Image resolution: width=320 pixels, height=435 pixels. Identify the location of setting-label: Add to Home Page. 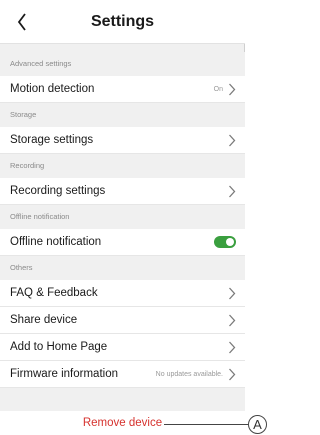
(59, 347).